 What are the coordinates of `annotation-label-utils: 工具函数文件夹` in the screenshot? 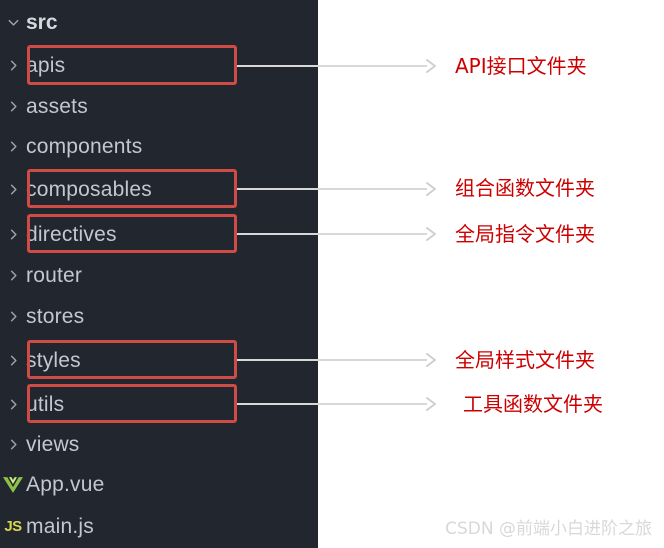 It's located at (533, 404).